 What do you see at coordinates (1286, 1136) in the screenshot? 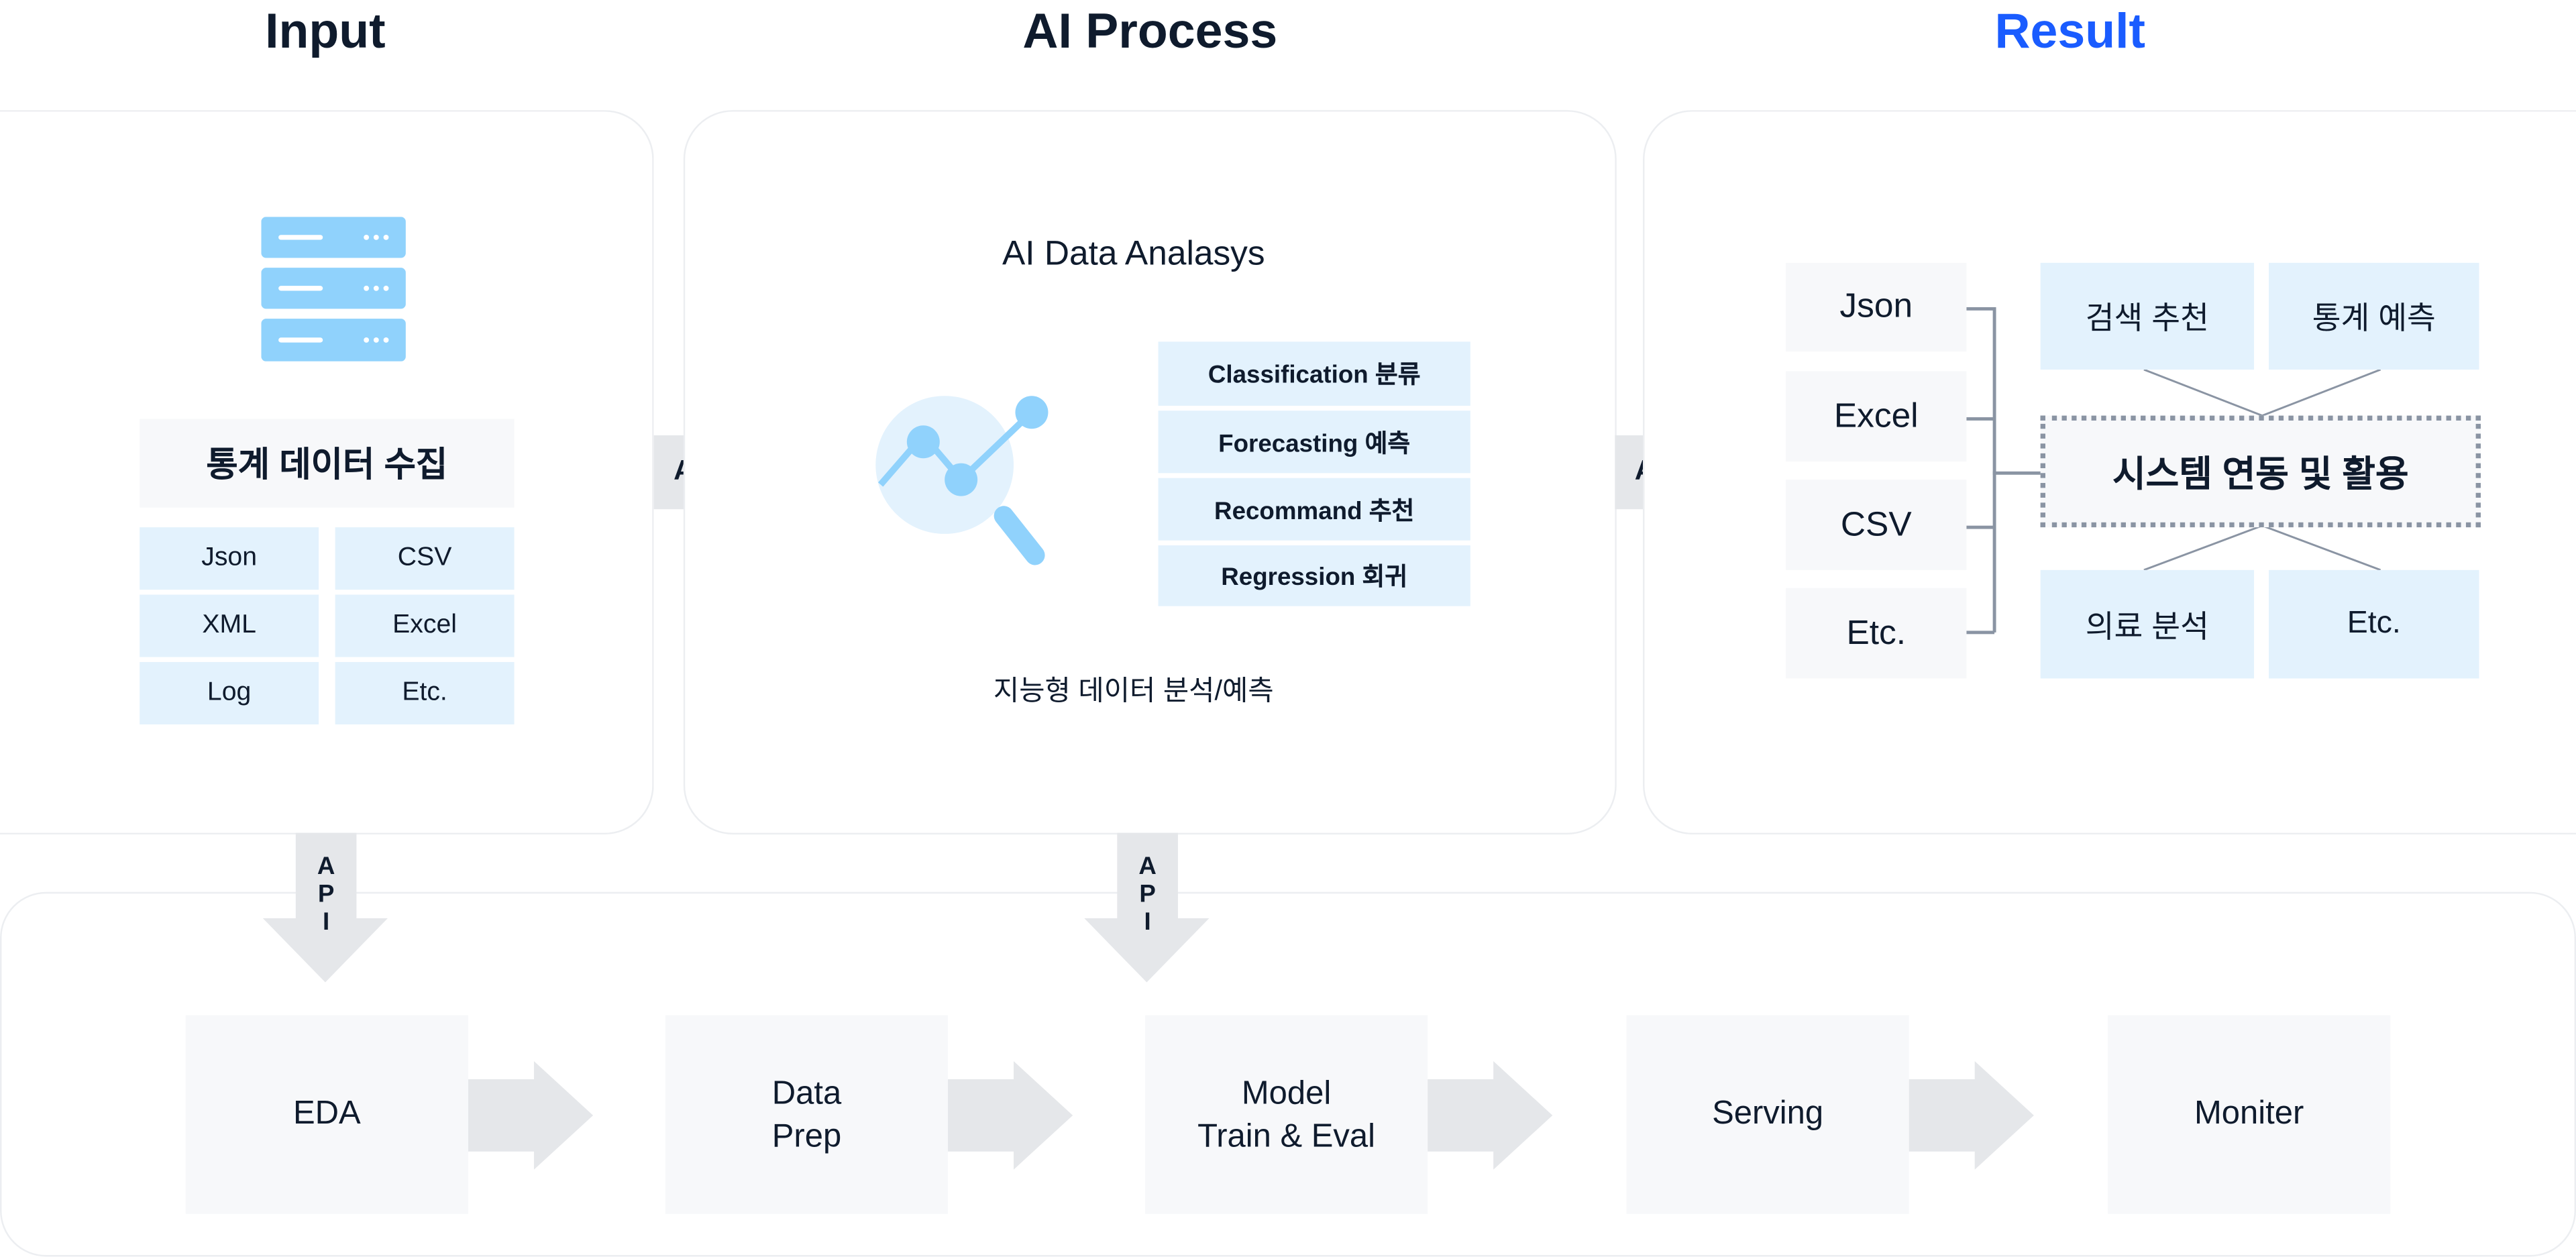
I see `step-label: Train & Eval` at bounding box center [1286, 1136].